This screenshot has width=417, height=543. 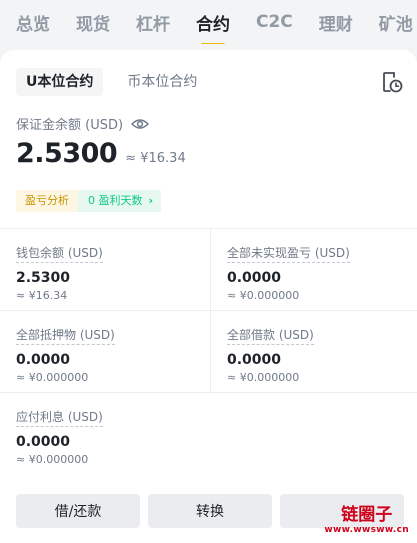 What do you see at coordinates (43, 278) in the screenshot?
I see `stat-value: 2.5300` at bounding box center [43, 278].